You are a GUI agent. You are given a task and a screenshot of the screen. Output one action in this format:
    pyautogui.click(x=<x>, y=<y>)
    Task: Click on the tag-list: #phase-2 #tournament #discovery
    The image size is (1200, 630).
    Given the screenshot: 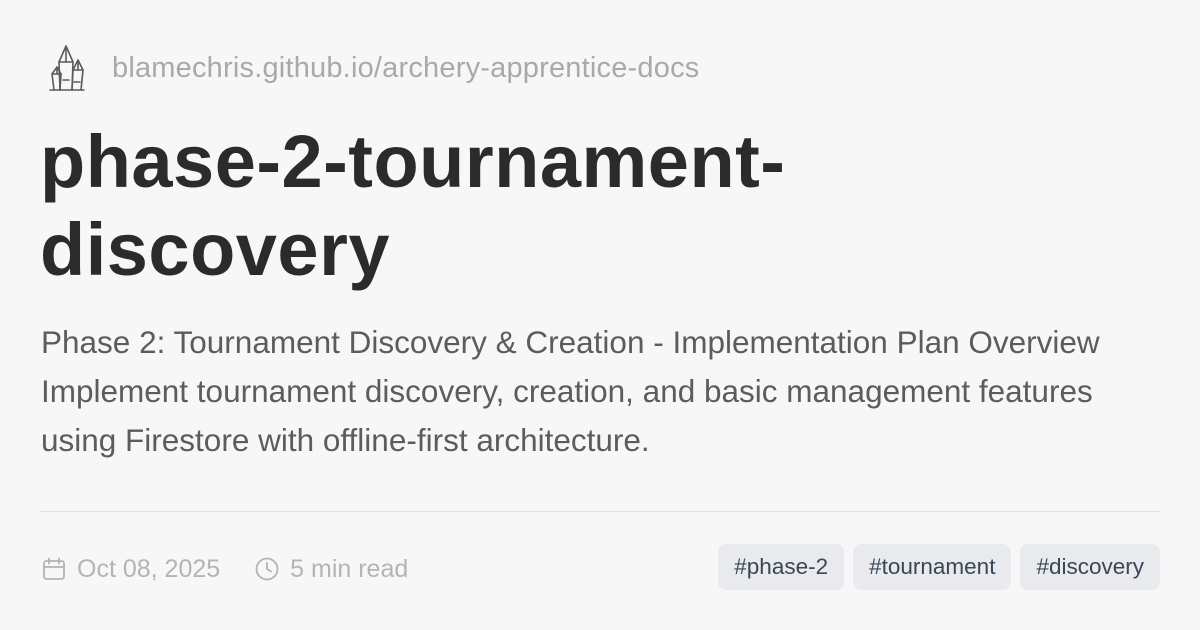 What is the action you would take?
    pyautogui.click(x=939, y=567)
    